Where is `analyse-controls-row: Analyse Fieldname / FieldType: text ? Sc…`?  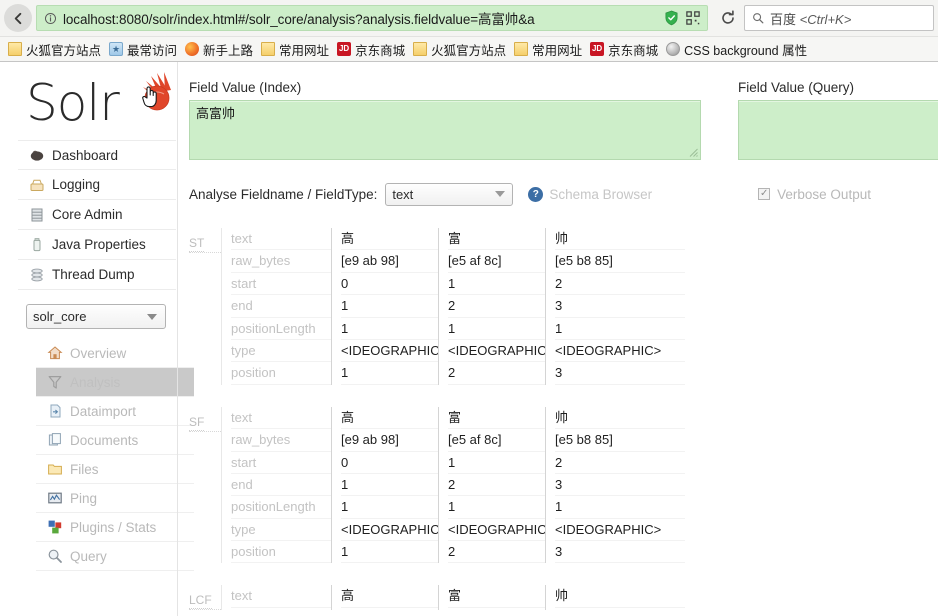 analyse-controls-row: Analyse Fieldname / FieldType: text ? Sc… is located at coordinates (563, 194).